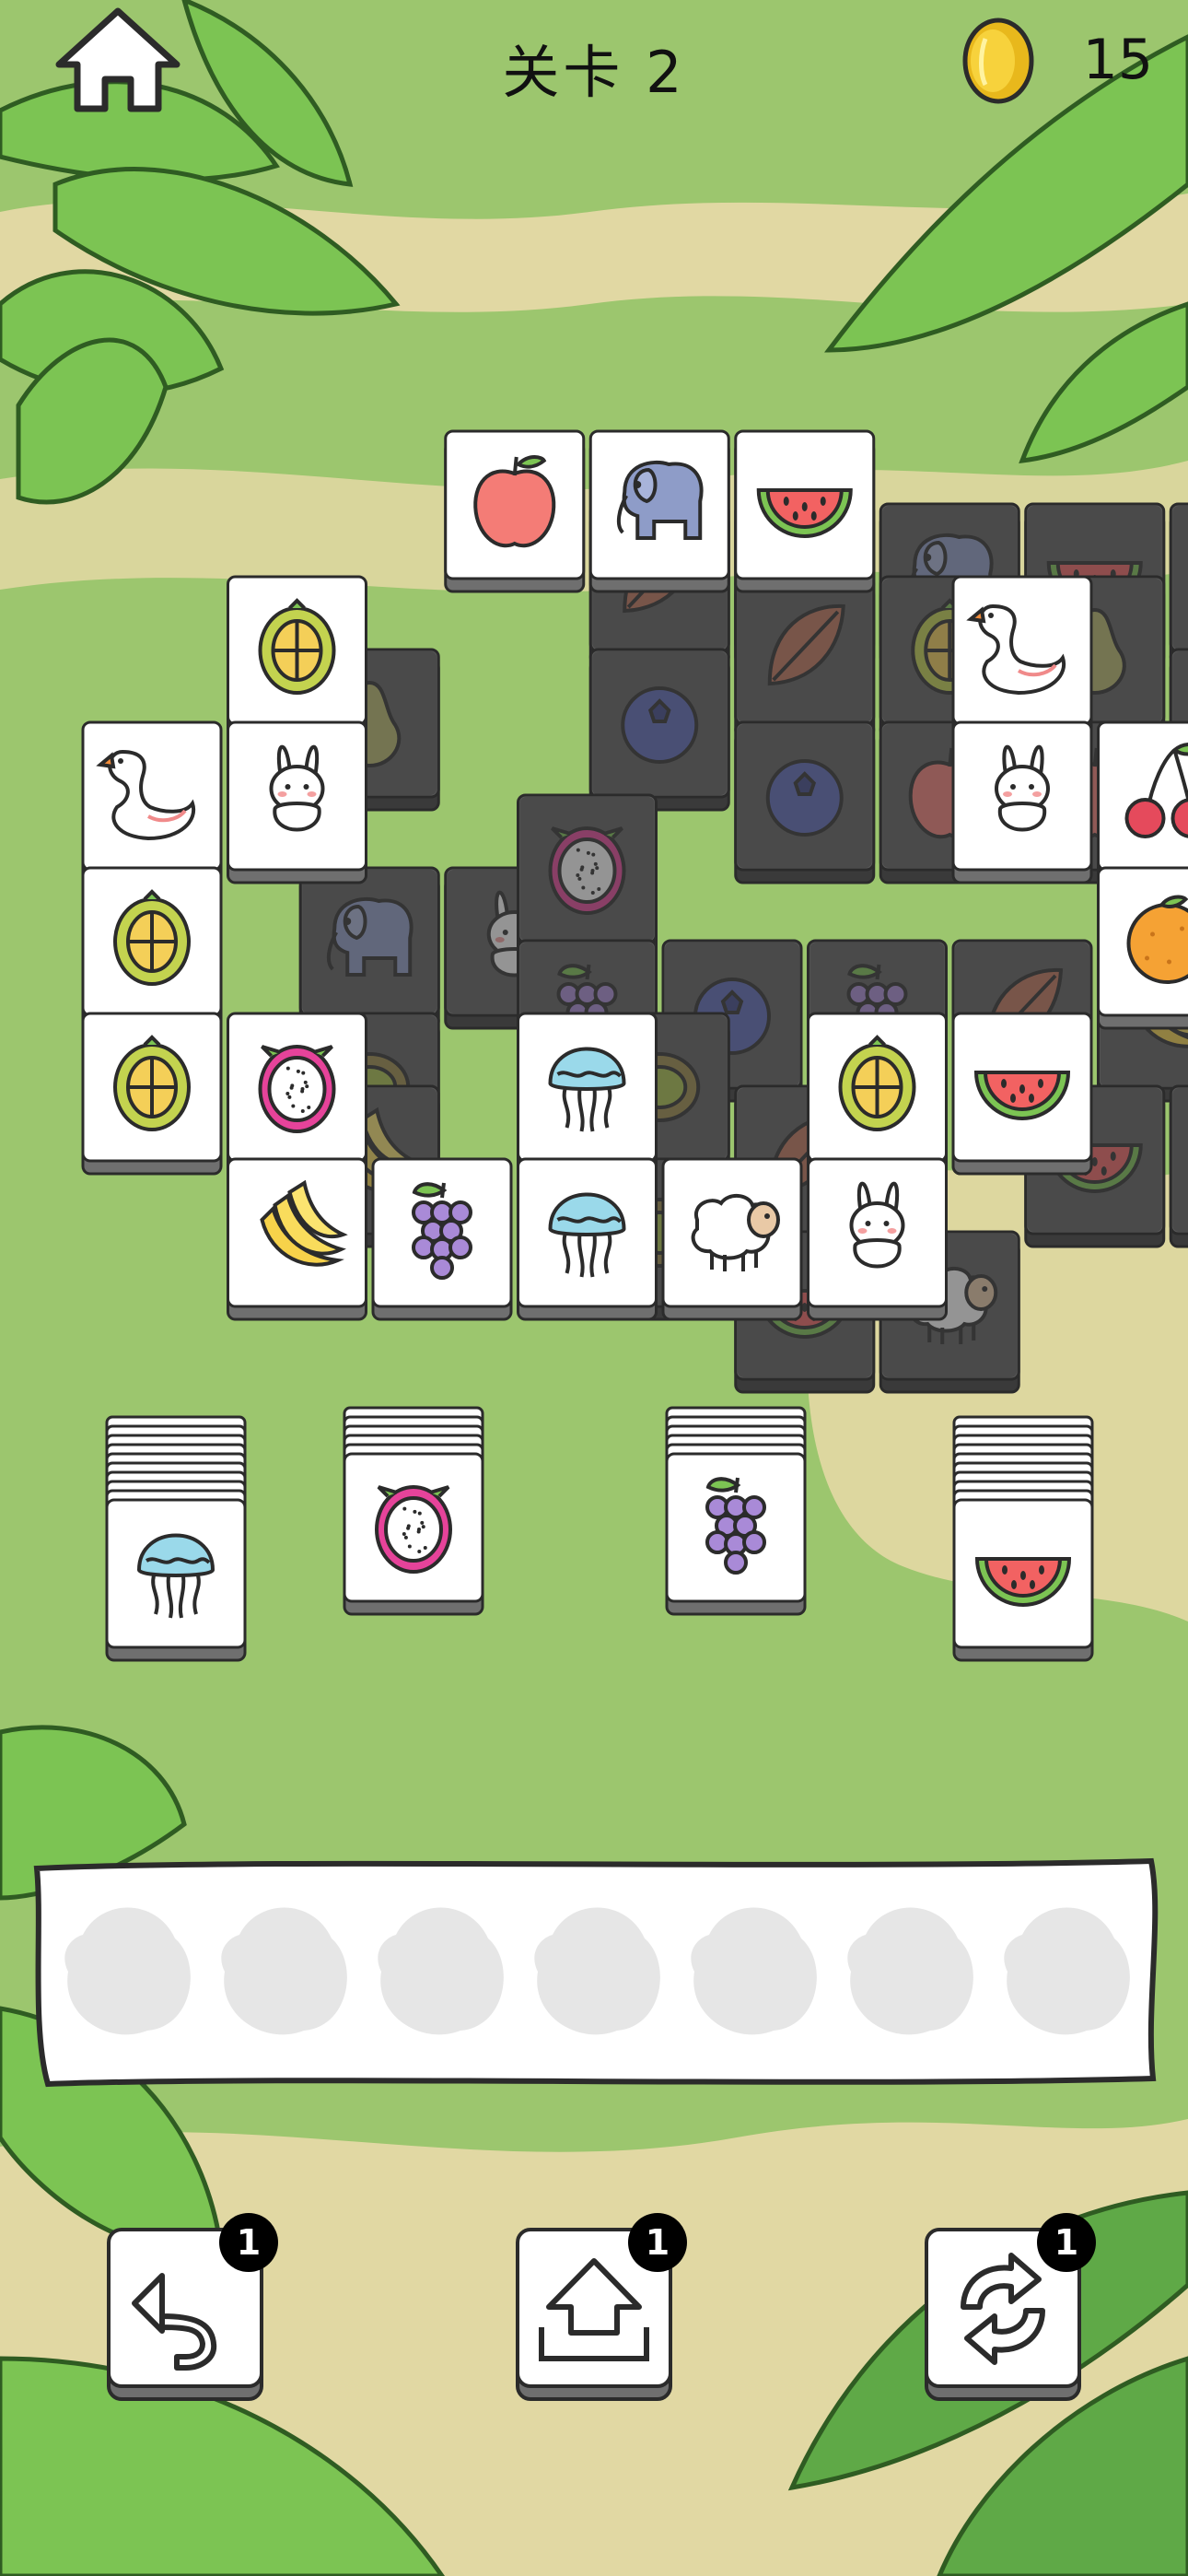  Describe the element at coordinates (594, 72) in the screenshot. I see `level-title: 关卡 2` at that location.